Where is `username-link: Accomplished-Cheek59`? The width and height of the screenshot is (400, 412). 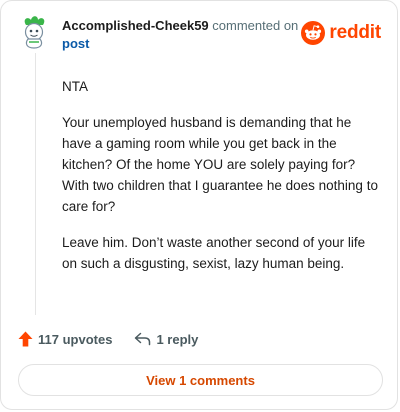 username-link: Accomplished-Cheek59 is located at coordinates (135, 25).